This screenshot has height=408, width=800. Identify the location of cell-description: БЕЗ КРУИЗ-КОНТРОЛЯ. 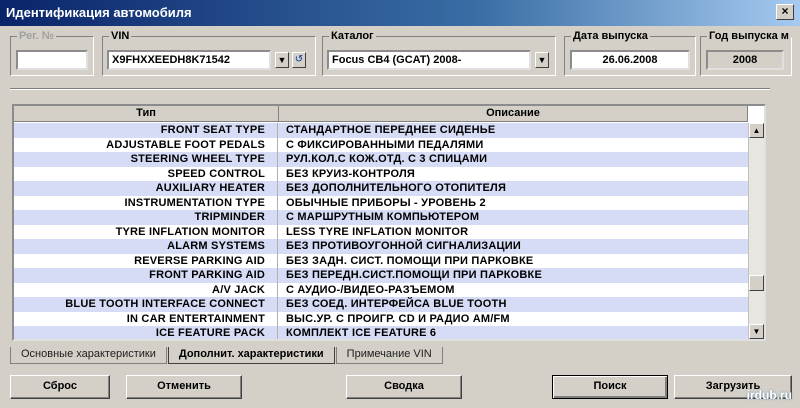
(351, 173).